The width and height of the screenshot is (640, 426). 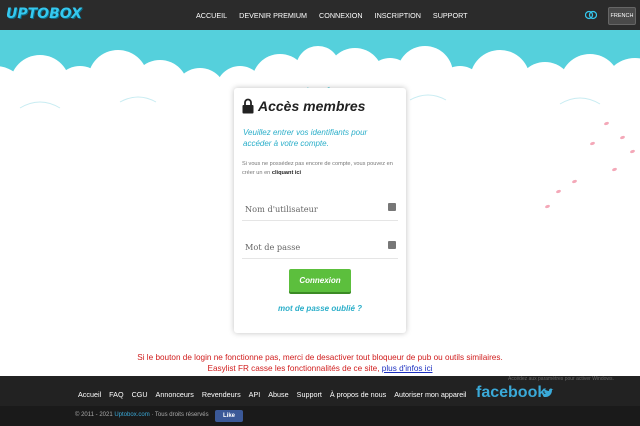 What do you see at coordinates (273, 15) in the screenshot?
I see `nav-devenir-premium: DEVENIR PREMIUM` at bounding box center [273, 15].